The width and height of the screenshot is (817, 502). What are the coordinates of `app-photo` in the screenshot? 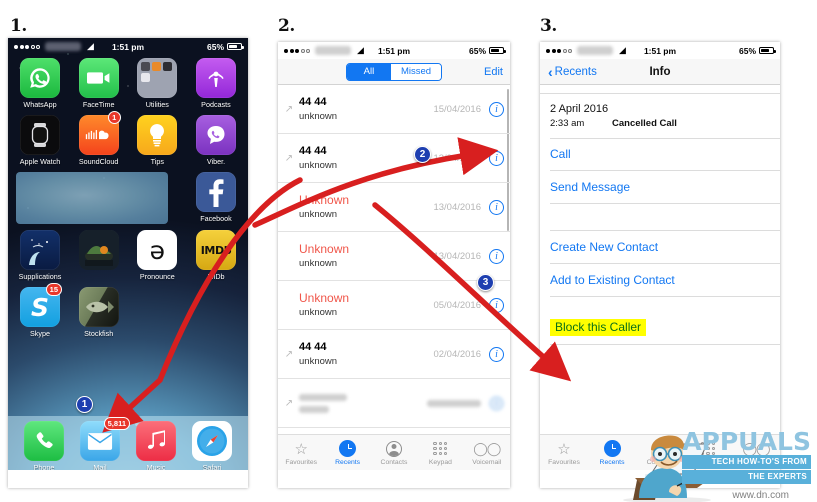 It's located at (99, 255).